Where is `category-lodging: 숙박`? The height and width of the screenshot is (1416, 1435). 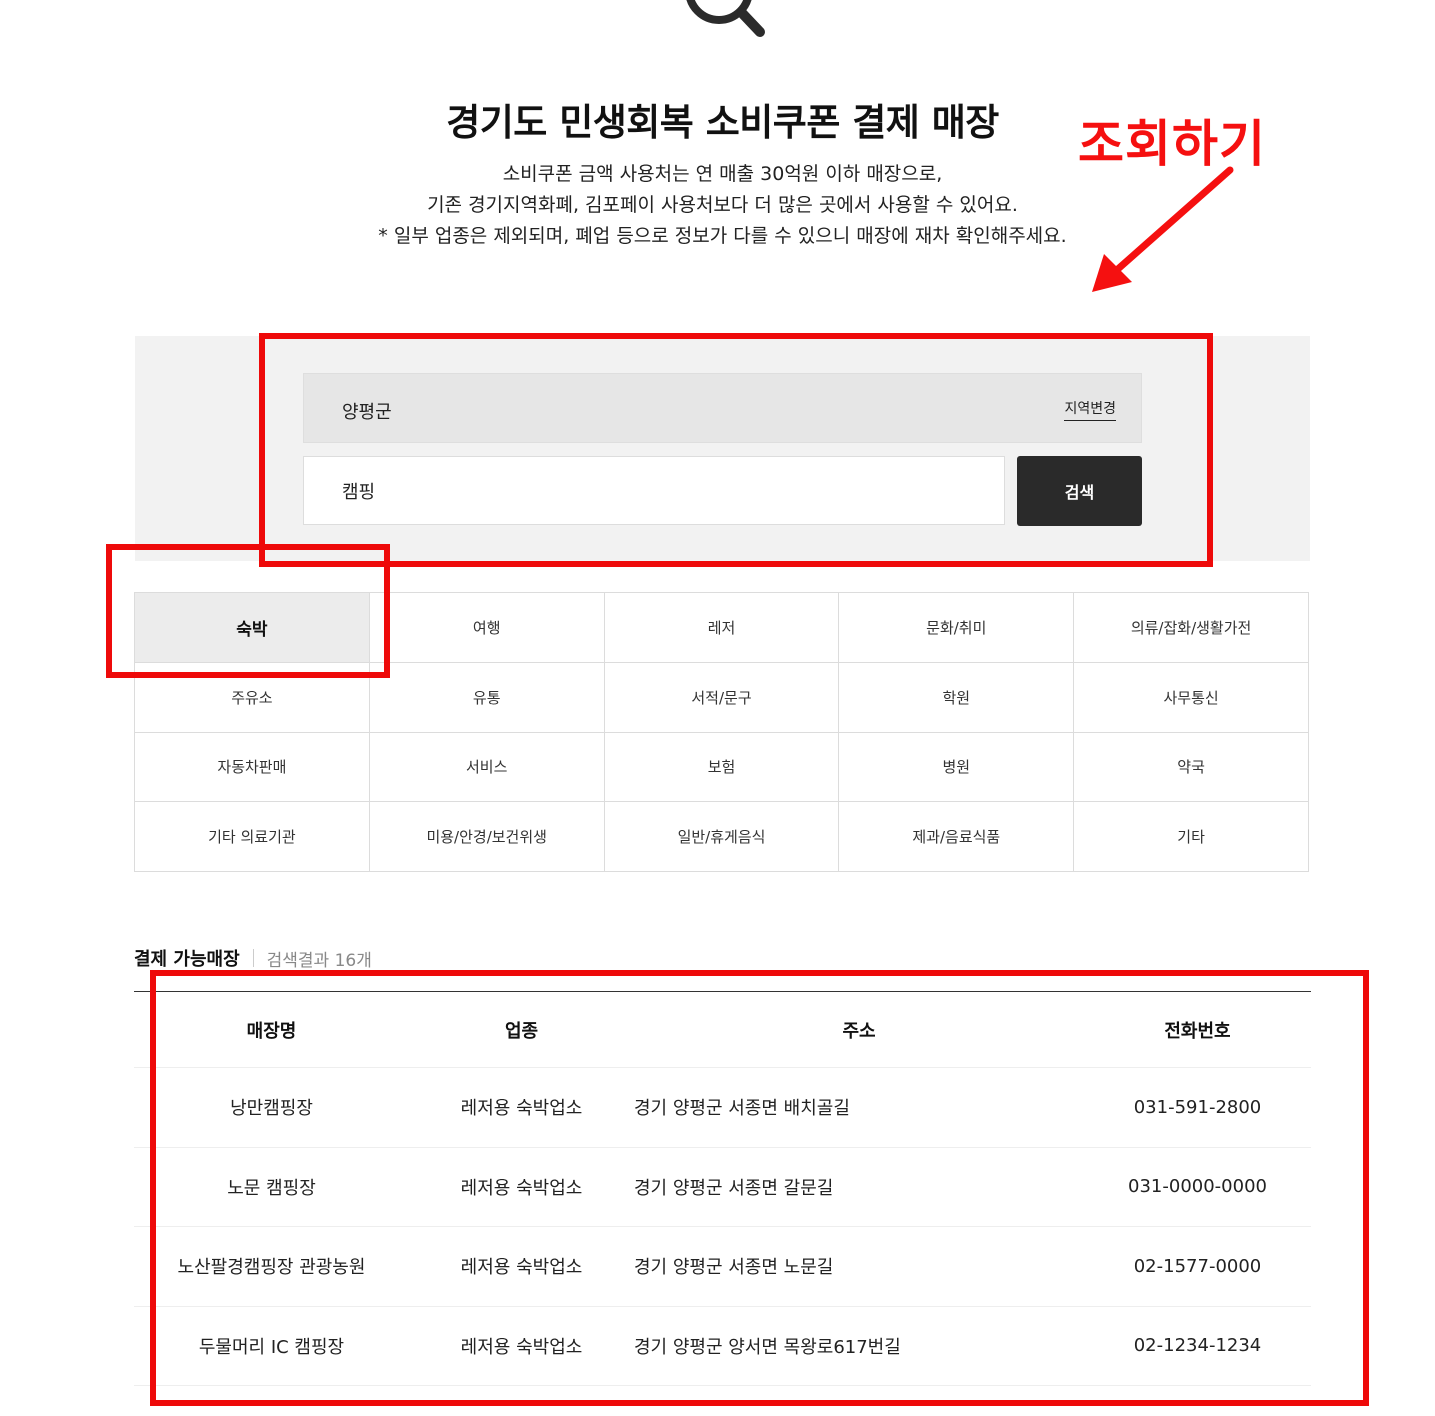
category-lodging: 숙박 is located at coordinates (252, 628).